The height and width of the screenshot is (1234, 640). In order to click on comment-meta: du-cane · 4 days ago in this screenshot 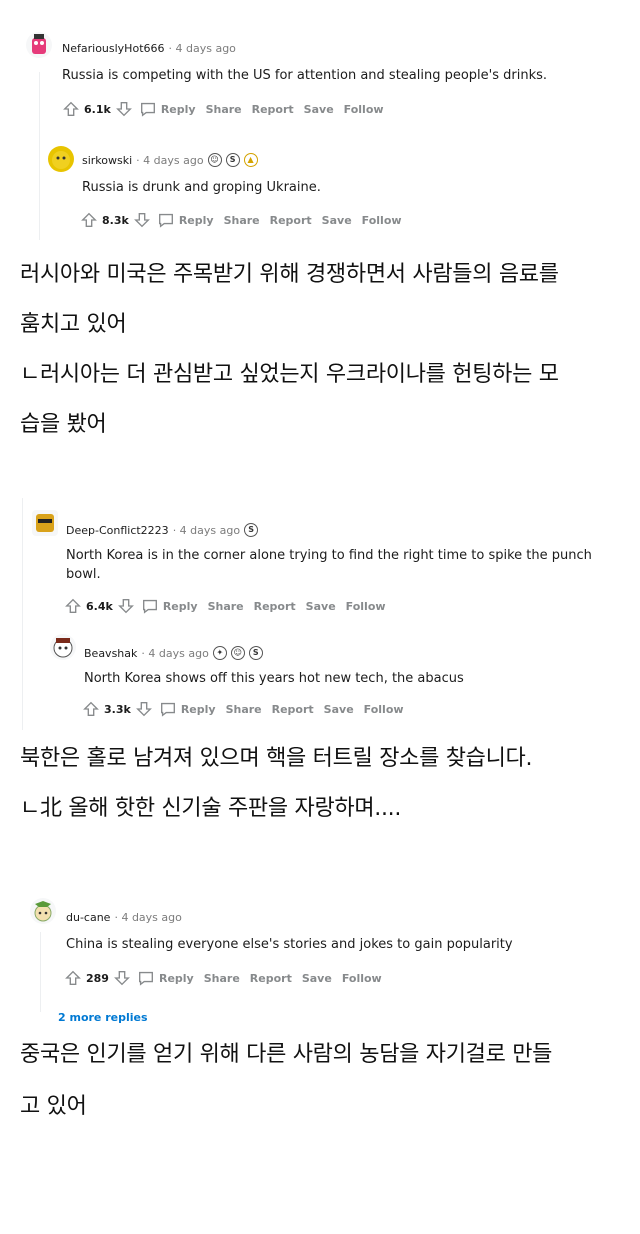, I will do `click(124, 917)`.